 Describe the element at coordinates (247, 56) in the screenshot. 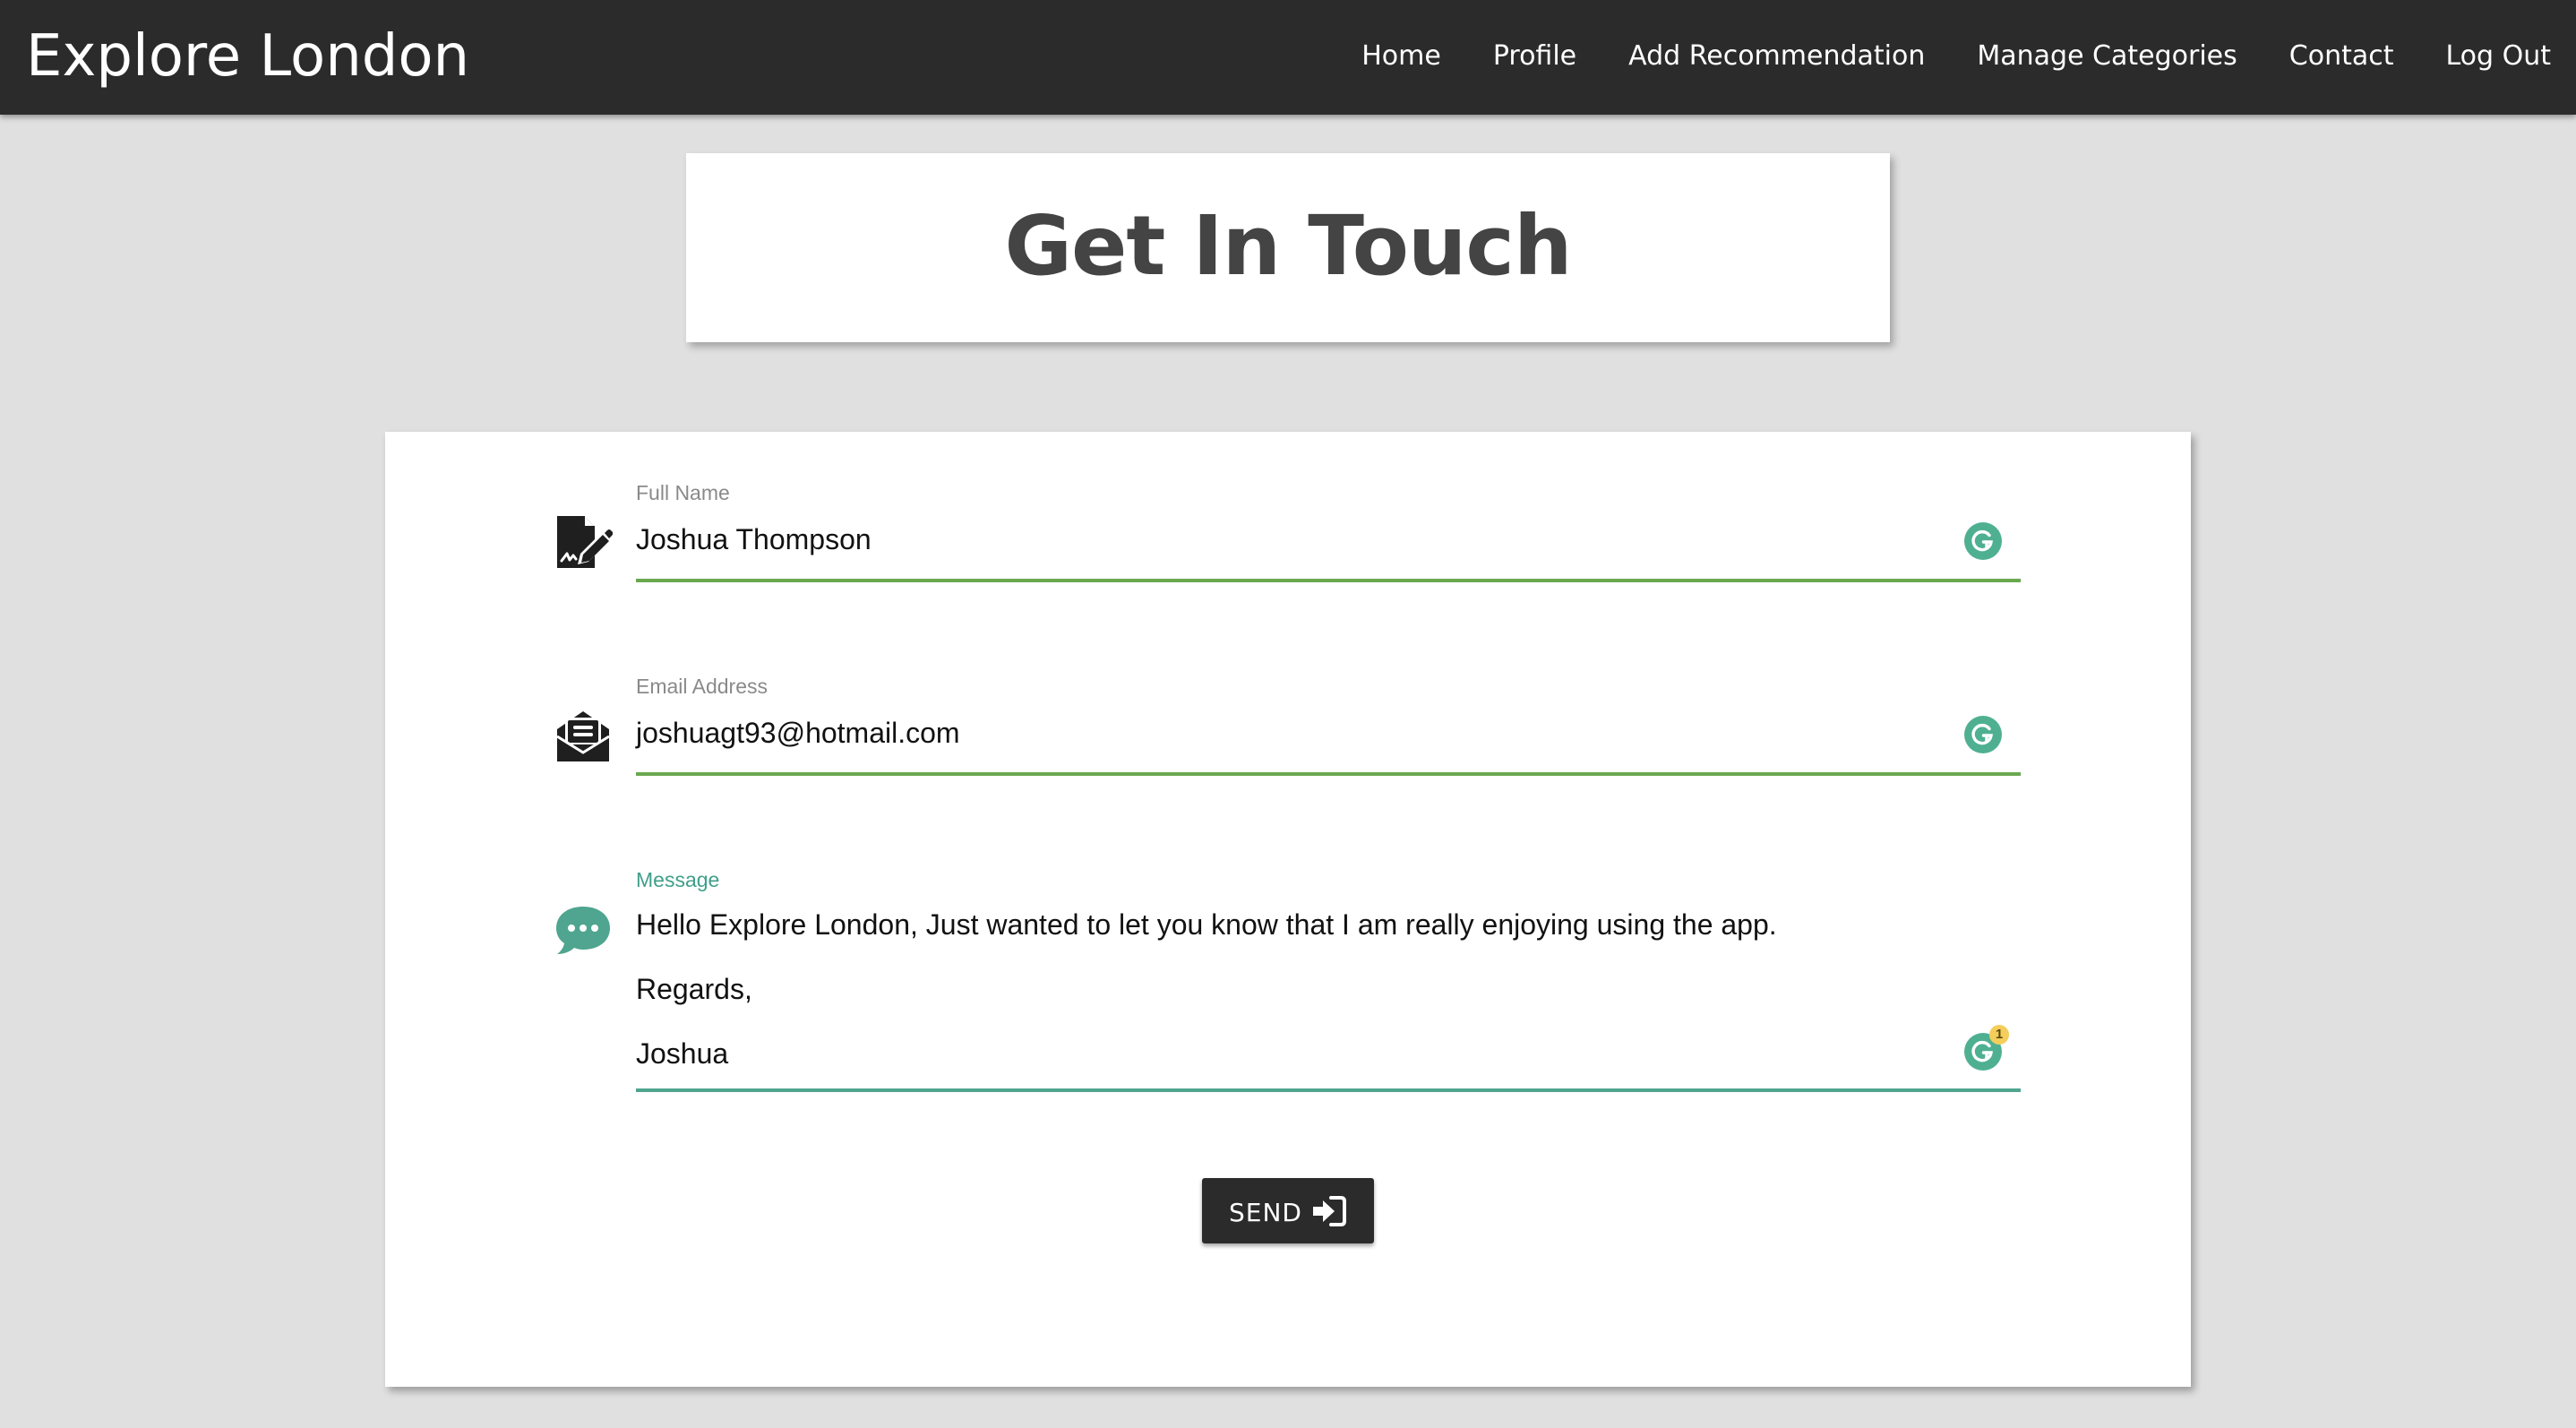

I see `brand-title: Explore London` at that location.